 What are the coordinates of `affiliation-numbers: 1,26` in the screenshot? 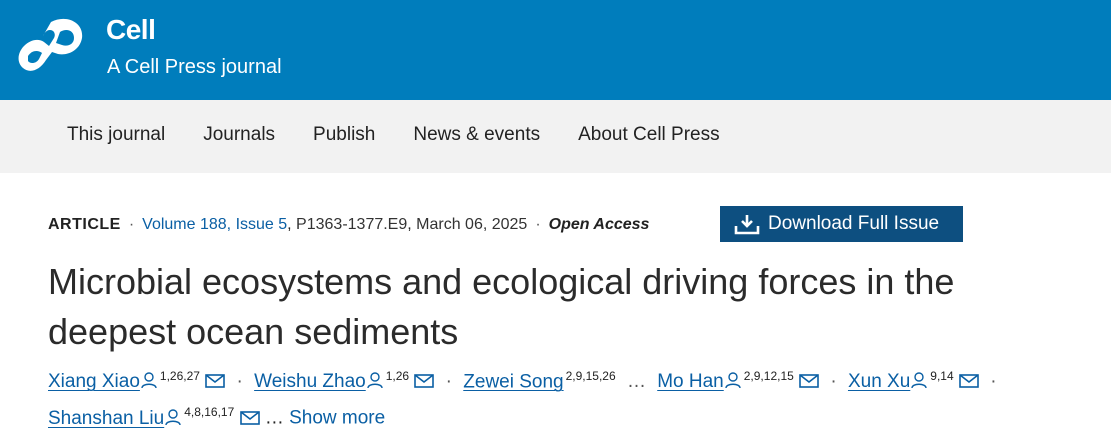 It's located at (397, 376).